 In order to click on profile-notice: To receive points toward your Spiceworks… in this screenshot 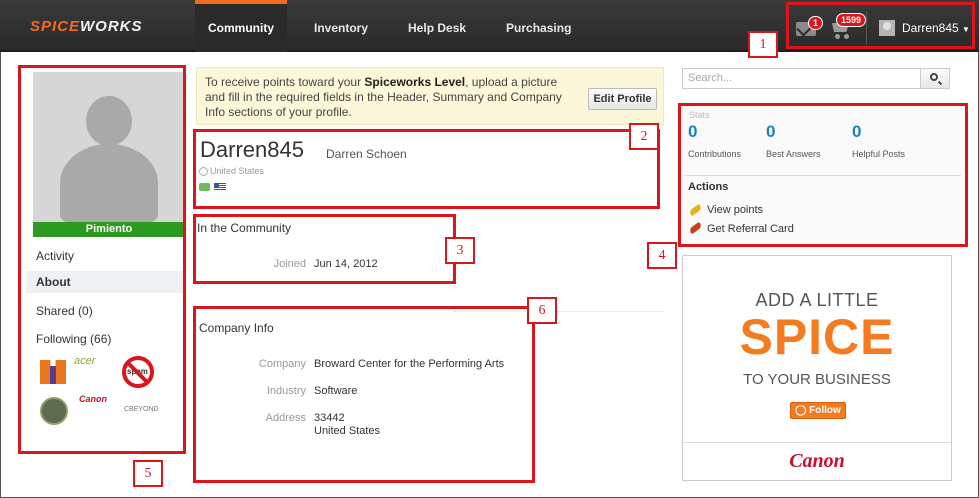, I will do `click(430, 96)`.